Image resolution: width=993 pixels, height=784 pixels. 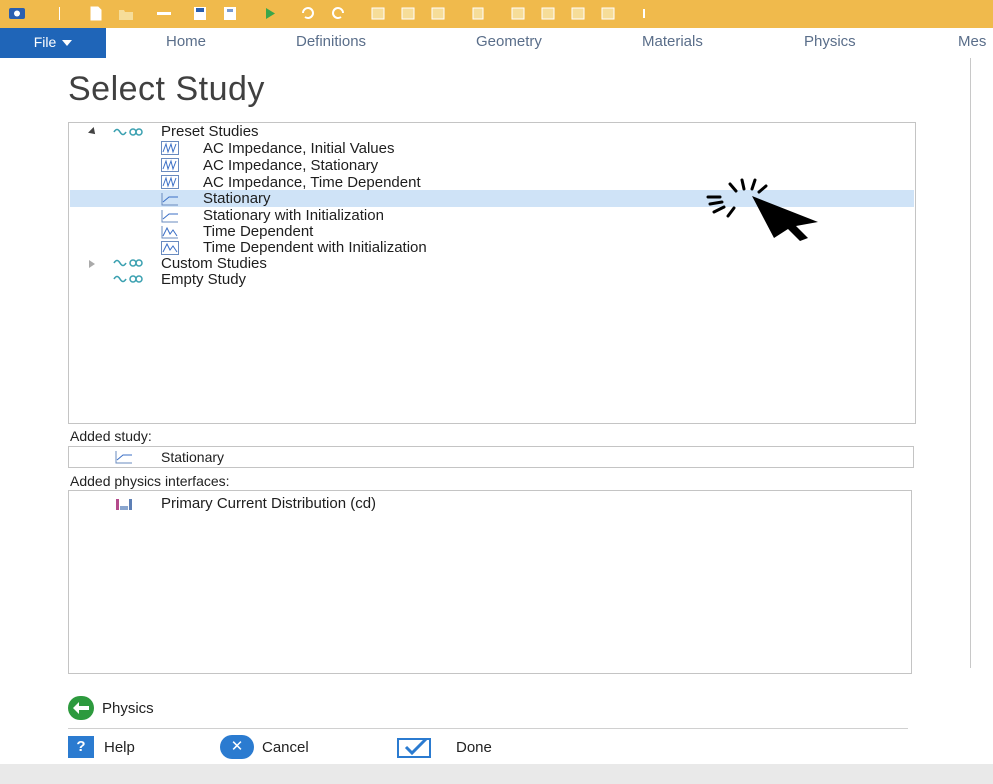 I want to click on arrow-left-icon, so click(x=81, y=708).